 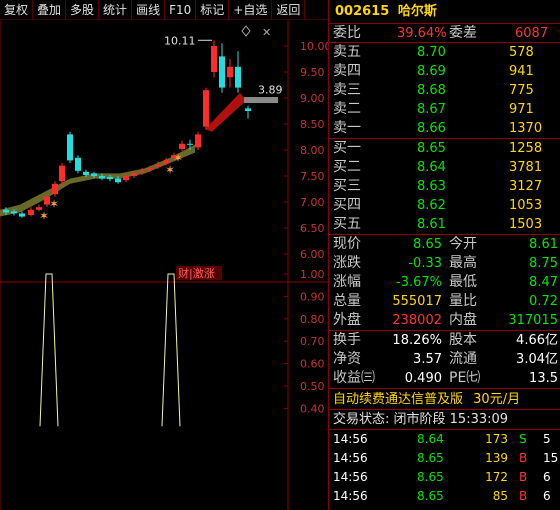 I want to click on bid-row: 买三 8.63 3127, so click(x=444, y=186).